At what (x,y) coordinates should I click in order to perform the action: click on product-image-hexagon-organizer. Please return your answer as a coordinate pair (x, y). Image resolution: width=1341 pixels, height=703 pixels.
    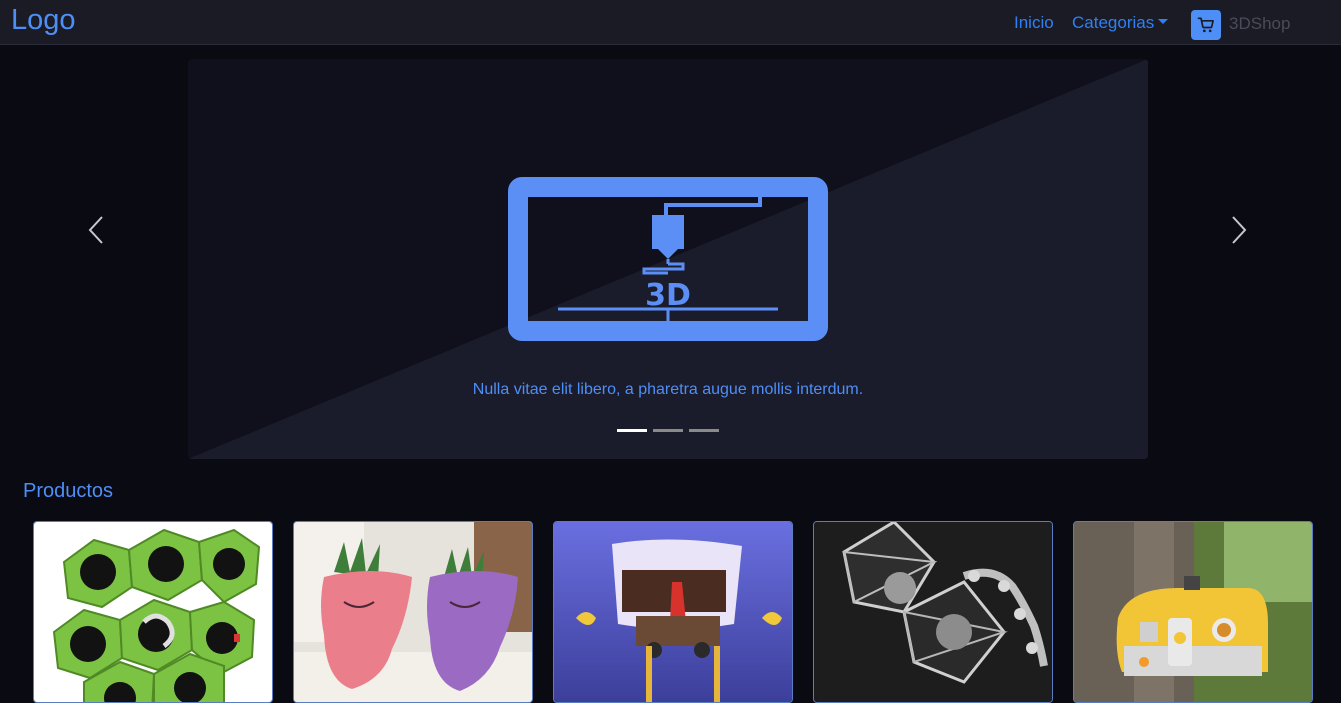
    Looking at the image, I should click on (153, 612).